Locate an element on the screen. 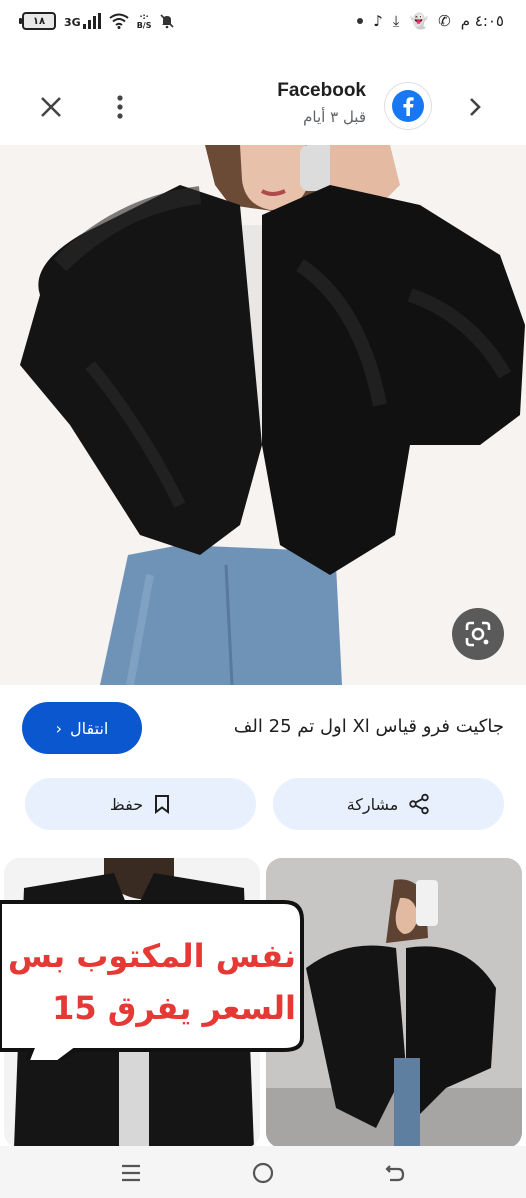  system-nav-bar is located at coordinates (263, 1172).